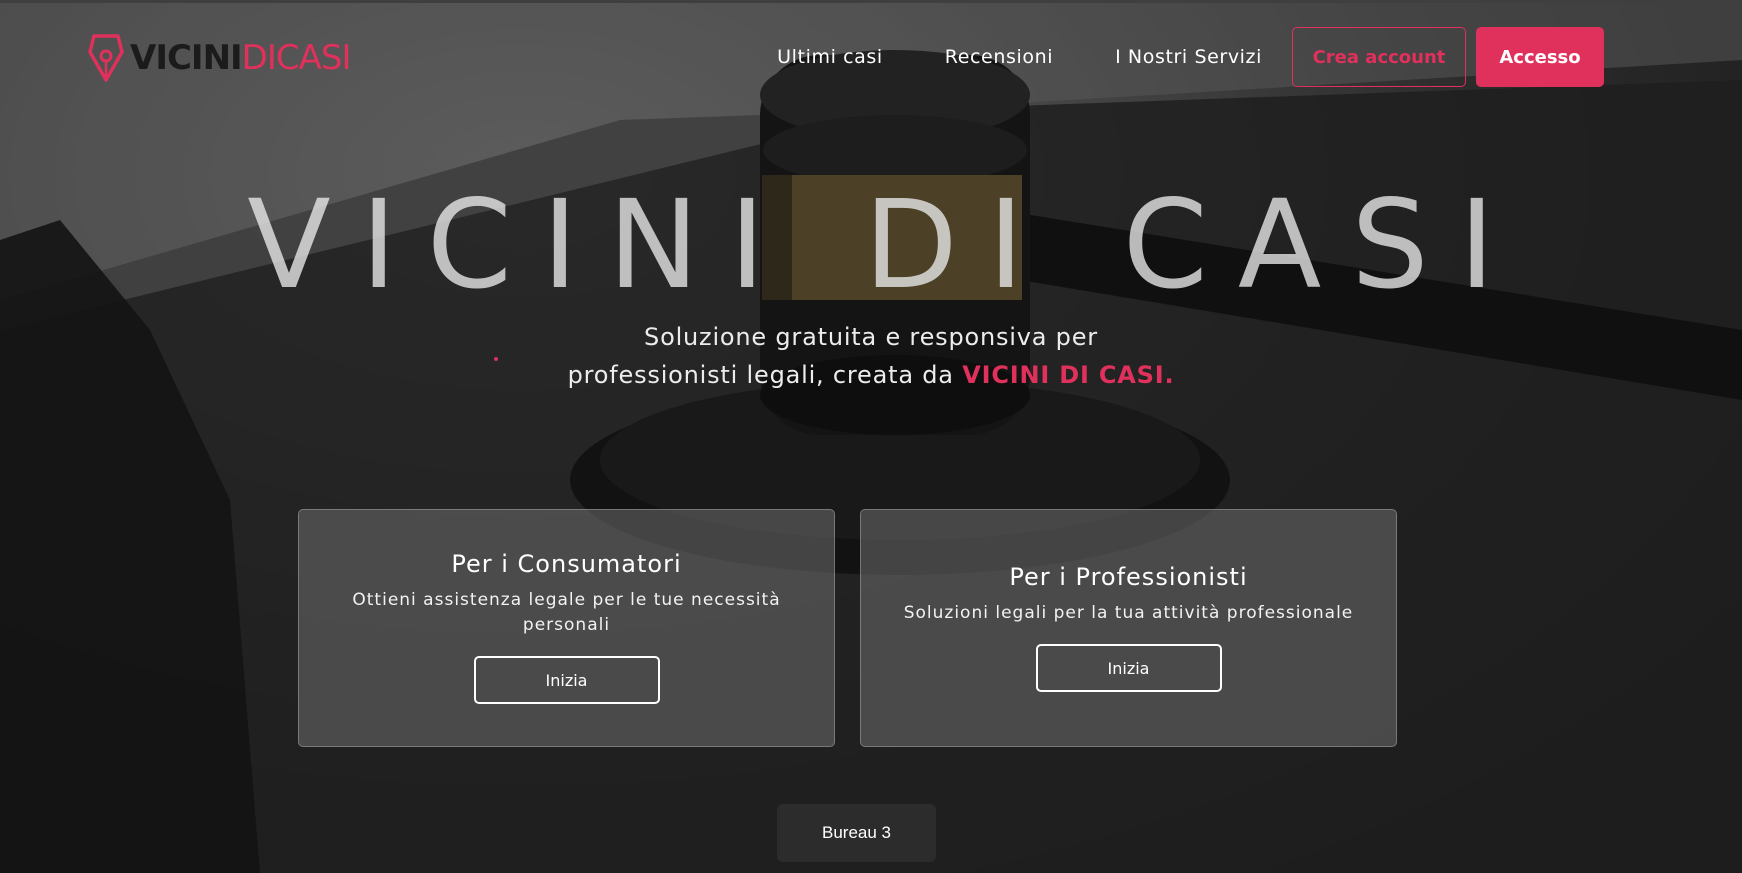 The width and height of the screenshot is (1742, 873). I want to click on hero-subtitle-brand: VICINI DI CASI., so click(1068, 375).